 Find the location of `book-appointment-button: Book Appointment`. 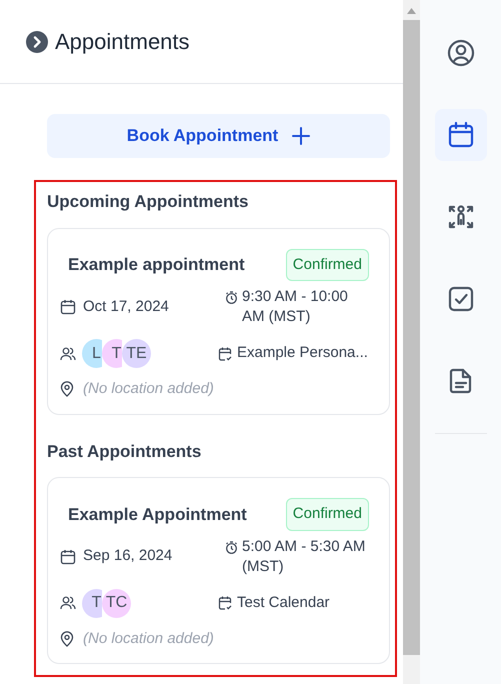

book-appointment-button: Book Appointment is located at coordinates (218, 136).